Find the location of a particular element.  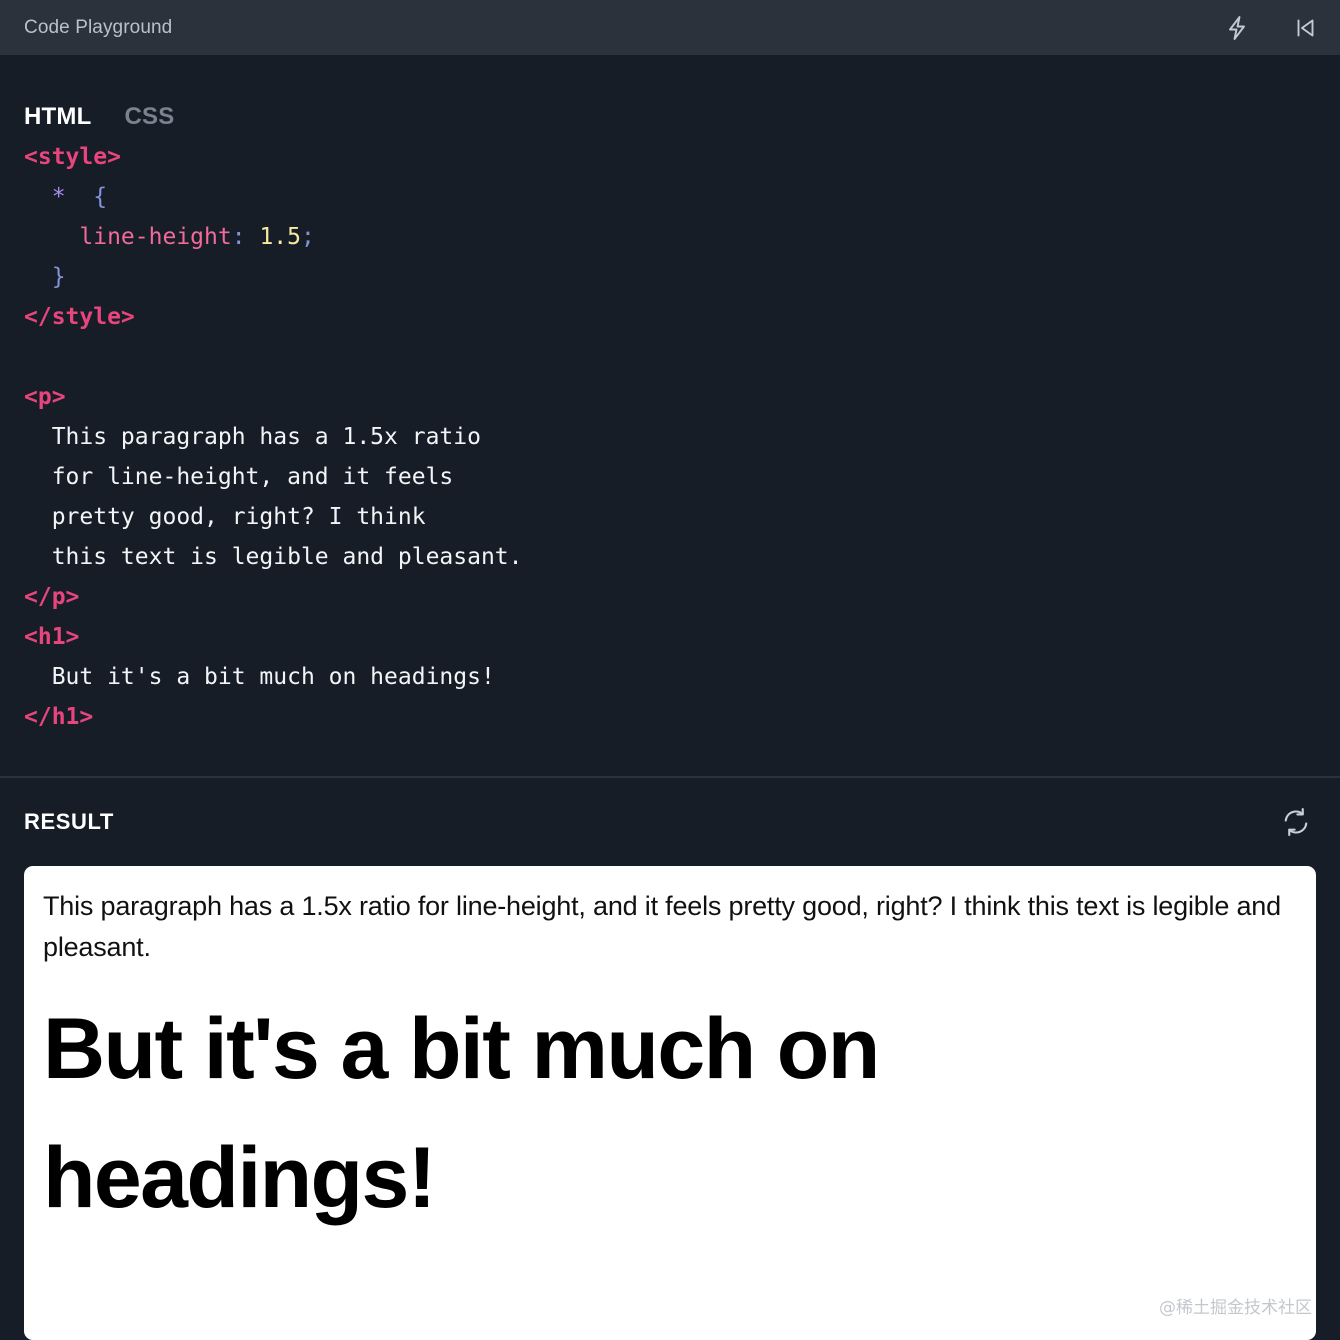

preview-heading: But it's a bit much on headings! is located at coordinates (461, 1113).